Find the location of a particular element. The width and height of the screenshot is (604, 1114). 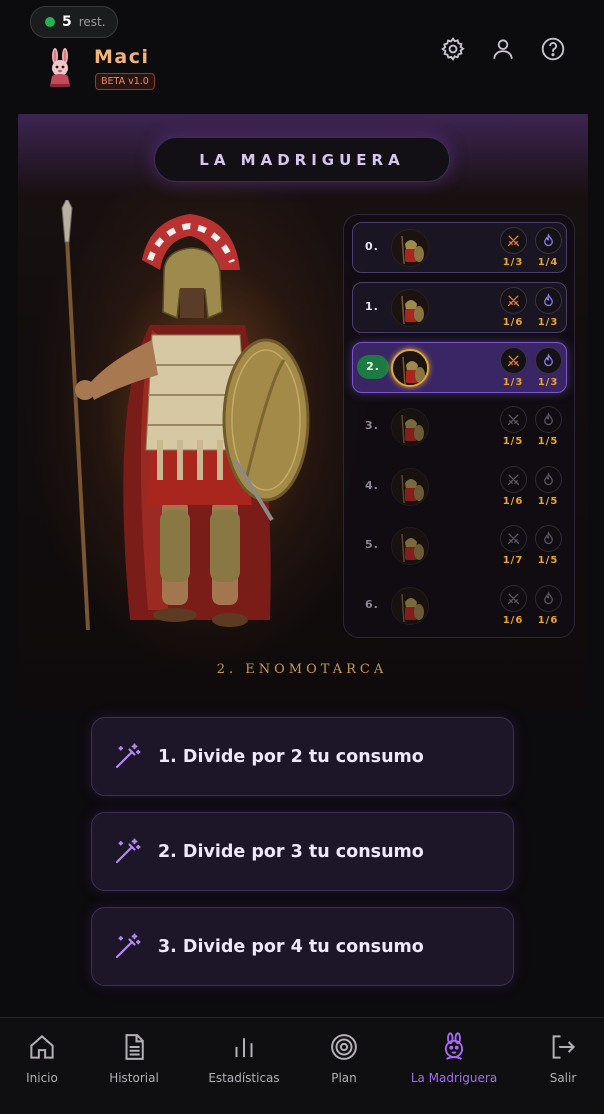

rank-number: 3. is located at coordinates (372, 425).